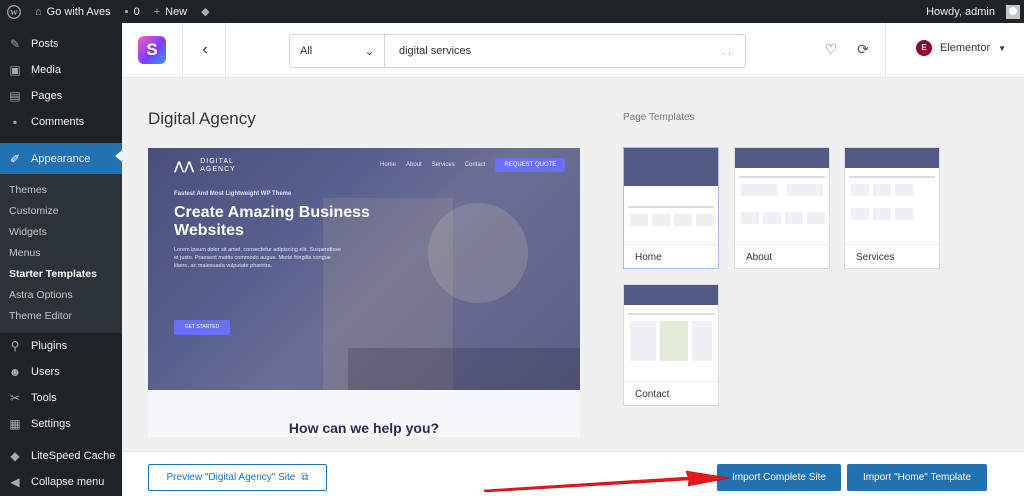  What do you see at coordinates (15, 482) in the screenshot?
I see `collapse-icon: ◀` at bounding box center [15, 482].